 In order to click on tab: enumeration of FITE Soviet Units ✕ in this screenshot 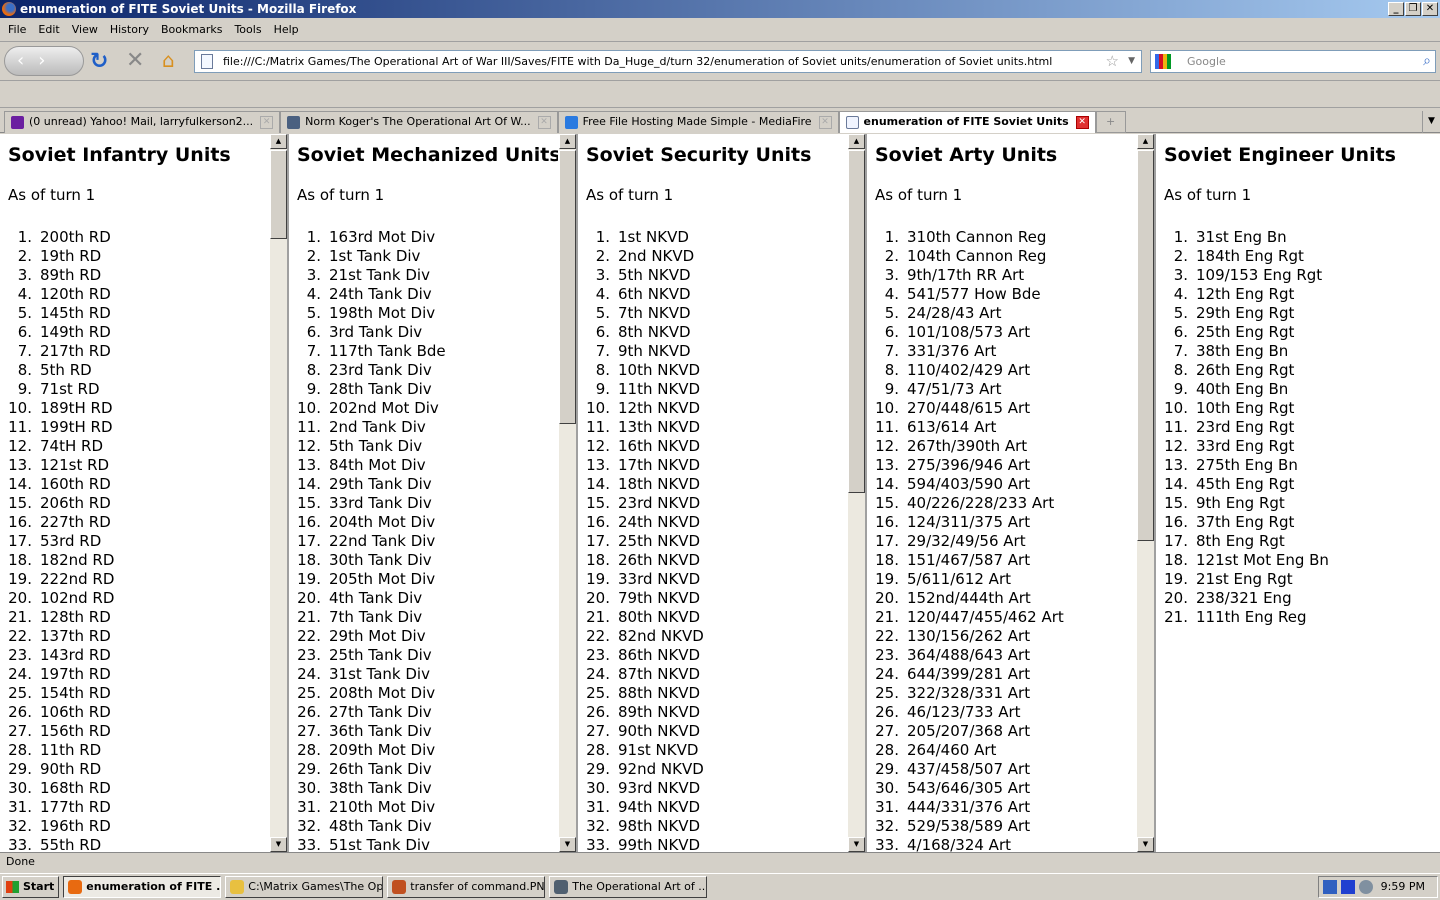, I will do `click(967, 122)`.